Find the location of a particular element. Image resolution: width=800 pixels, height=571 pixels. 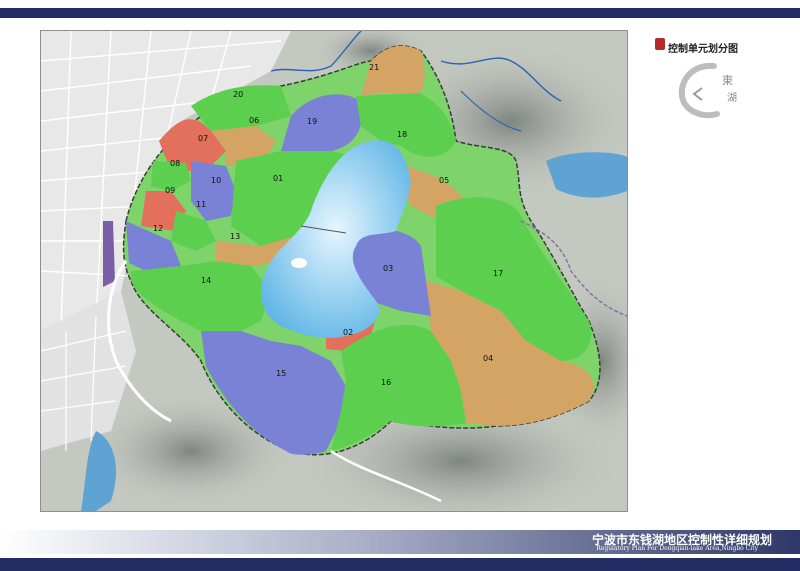

unit-label-15: 15 is located at coordinates (281, 373).